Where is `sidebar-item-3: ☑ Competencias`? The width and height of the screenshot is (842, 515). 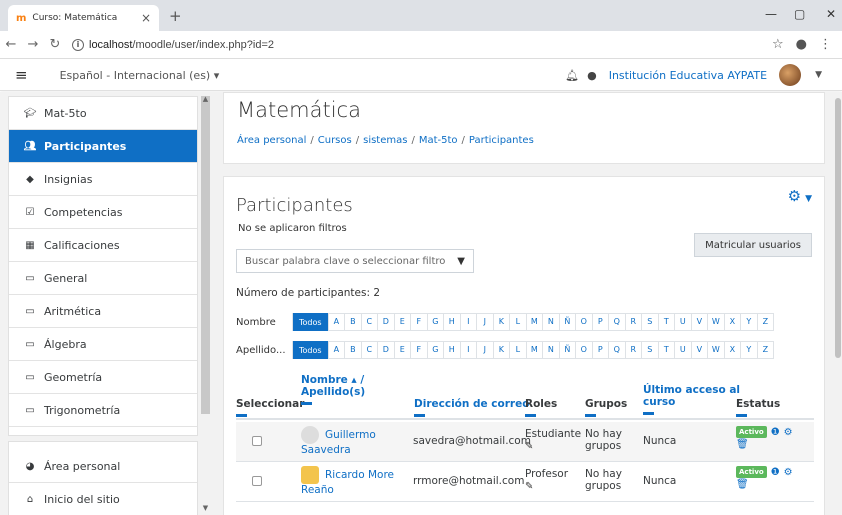
sidebar-item-3: ☑ Competencias is located at coordinates (103, 212).